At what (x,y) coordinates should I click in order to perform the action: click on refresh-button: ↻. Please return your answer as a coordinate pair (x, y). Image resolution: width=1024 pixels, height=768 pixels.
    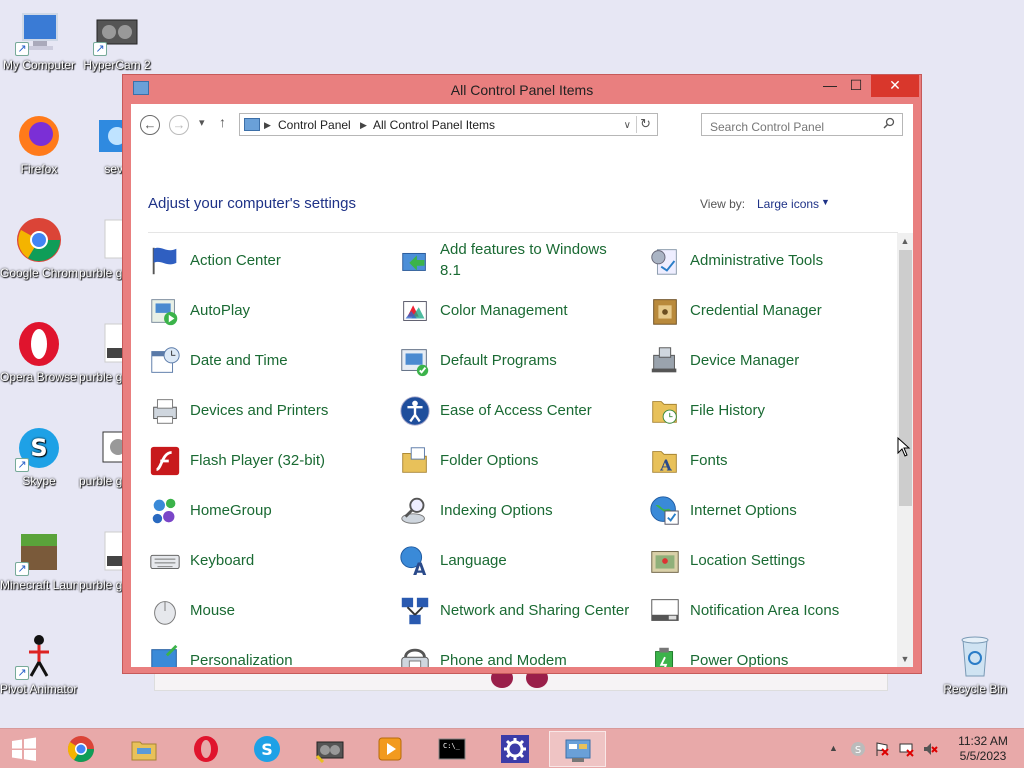
    Looking at the image, I should click on (645, 124).